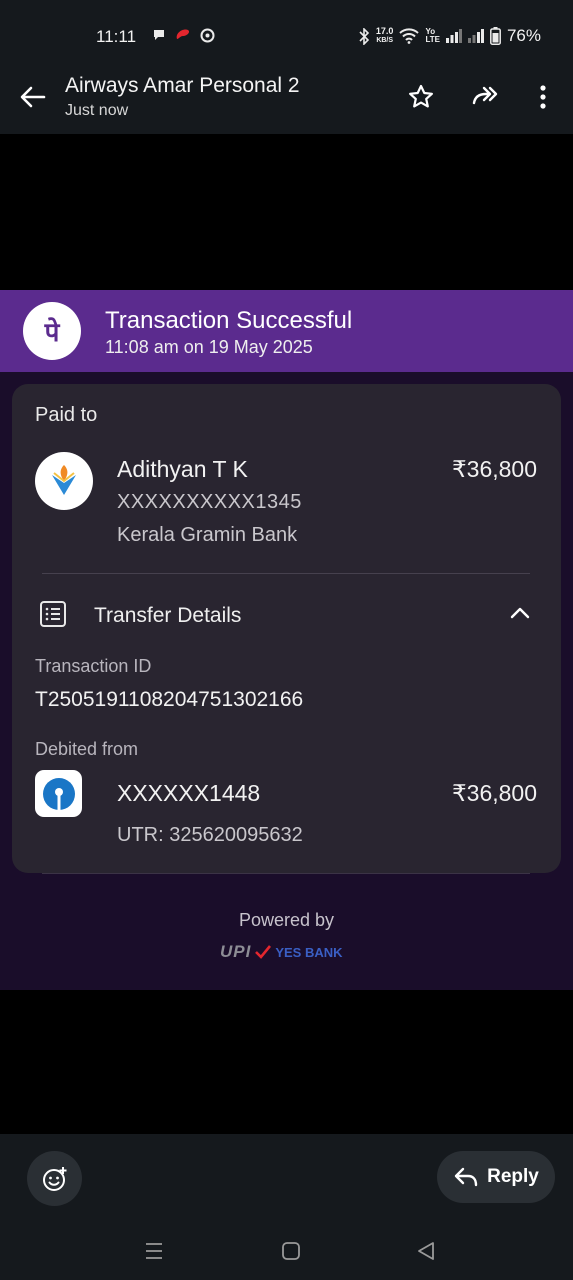 This screenshot has height=1280, width=573. I want to click on notification-icons, so click(183, 35).